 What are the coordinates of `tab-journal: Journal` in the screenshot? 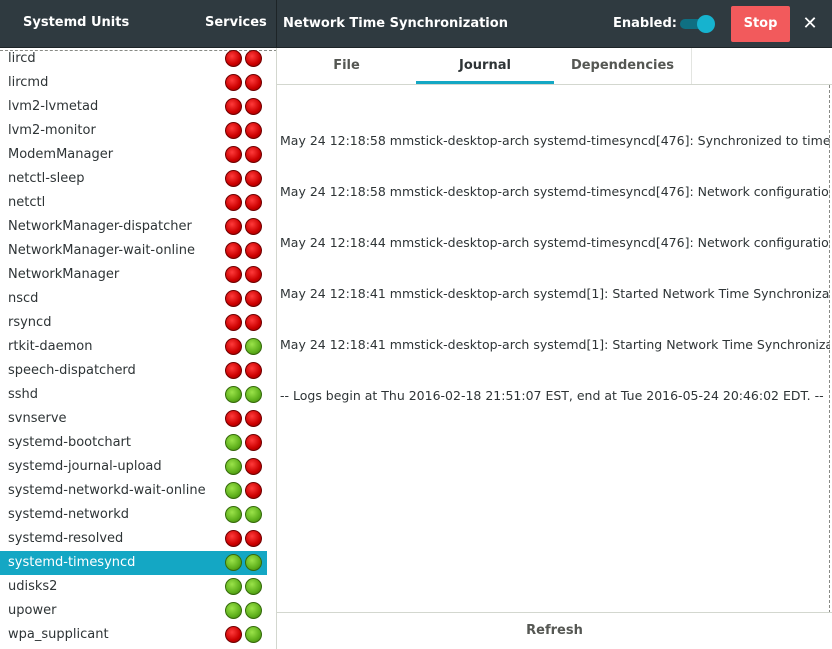 It's located at (485, 66).